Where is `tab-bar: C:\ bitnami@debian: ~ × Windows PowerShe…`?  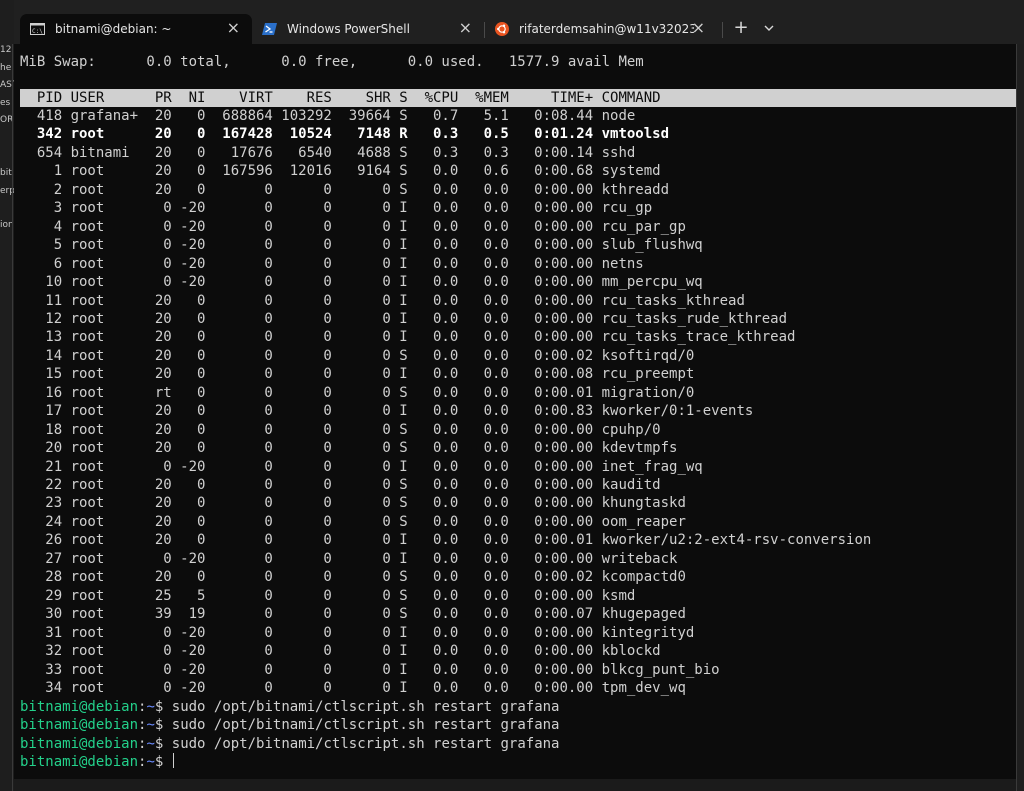
tab-bar: C:\ bitnami@debian: ~ × Windows PowerShe… is located at coordinates (519, 22).